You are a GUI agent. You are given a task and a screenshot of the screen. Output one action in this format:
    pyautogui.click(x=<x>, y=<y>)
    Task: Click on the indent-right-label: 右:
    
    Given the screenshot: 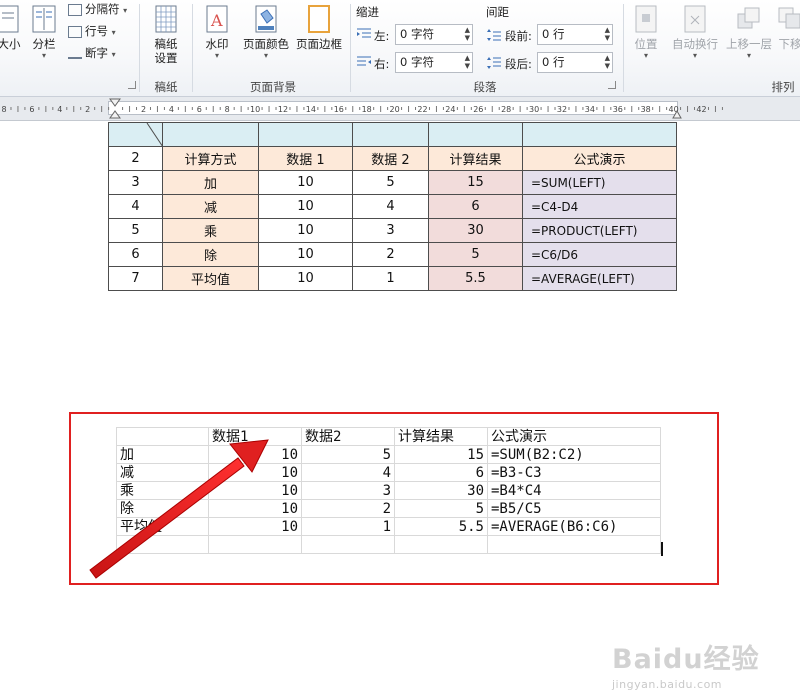 What is the action you would take?
    pyautogui.click(x=381, y=64)
    